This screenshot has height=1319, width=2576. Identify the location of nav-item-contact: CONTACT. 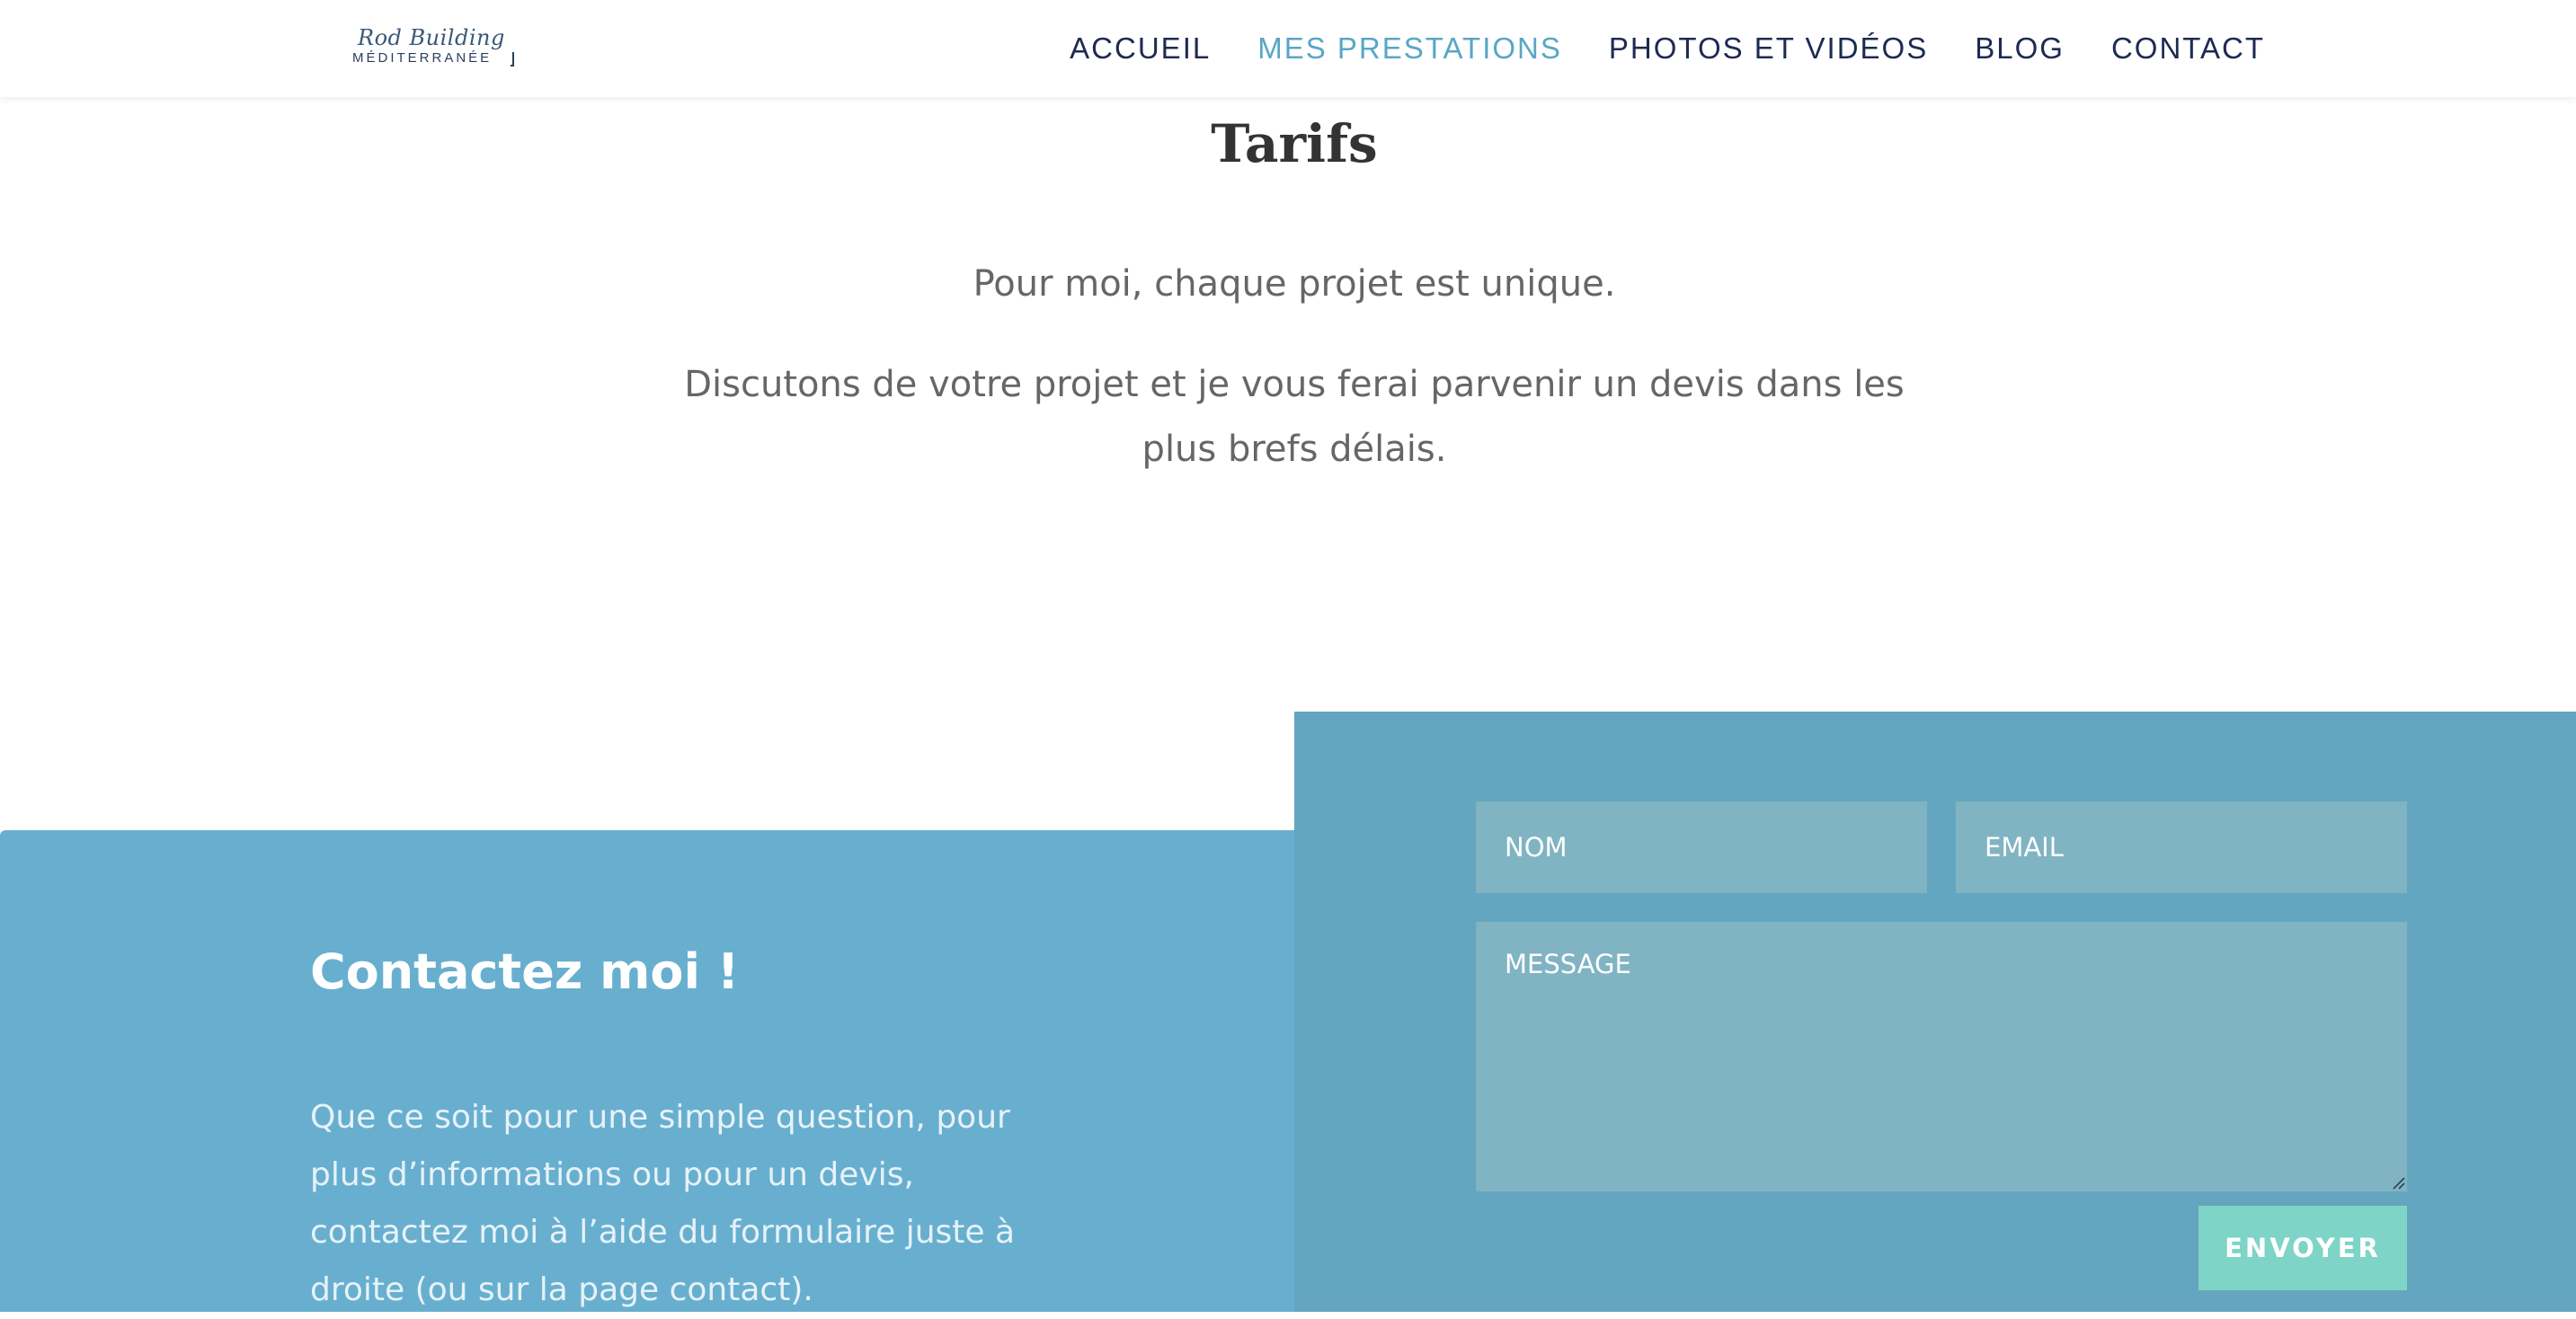
(2188, 48).